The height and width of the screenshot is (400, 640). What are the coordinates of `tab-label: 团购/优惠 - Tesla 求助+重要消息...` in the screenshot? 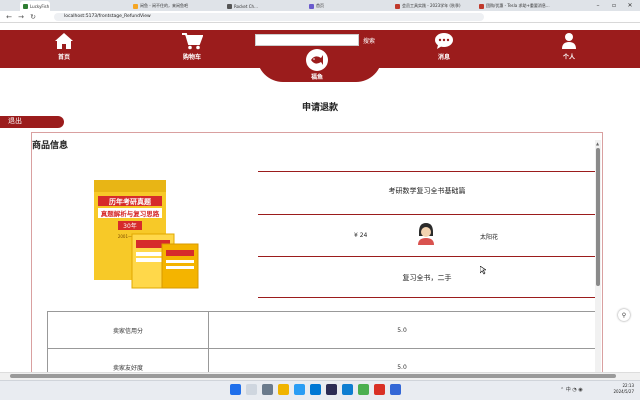 It's located at (518, 5).